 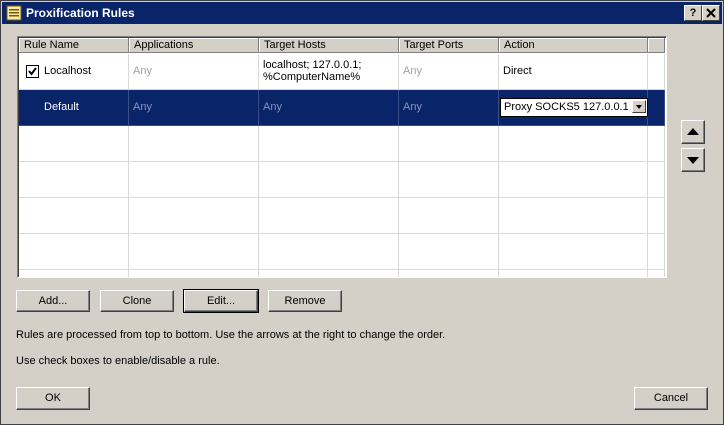 I want to click on arrow-up-icon, so click(x=693, y=131).